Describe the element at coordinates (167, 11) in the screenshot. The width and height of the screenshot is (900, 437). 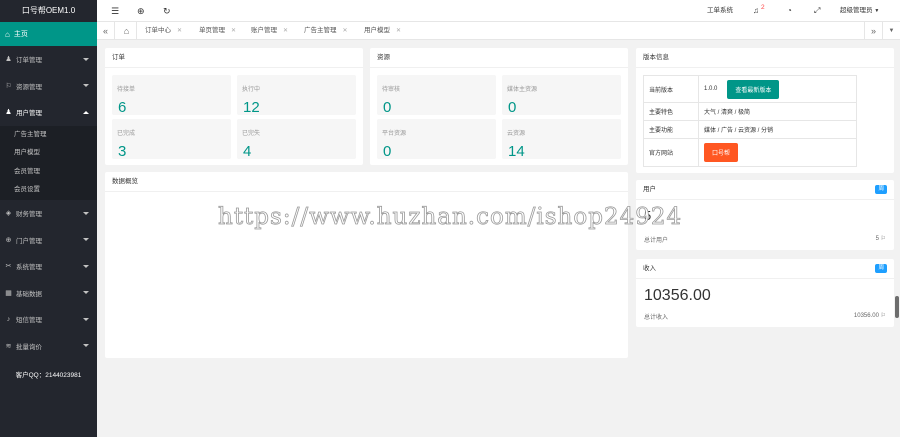
I see `refresh-icon: ↻` at that location.